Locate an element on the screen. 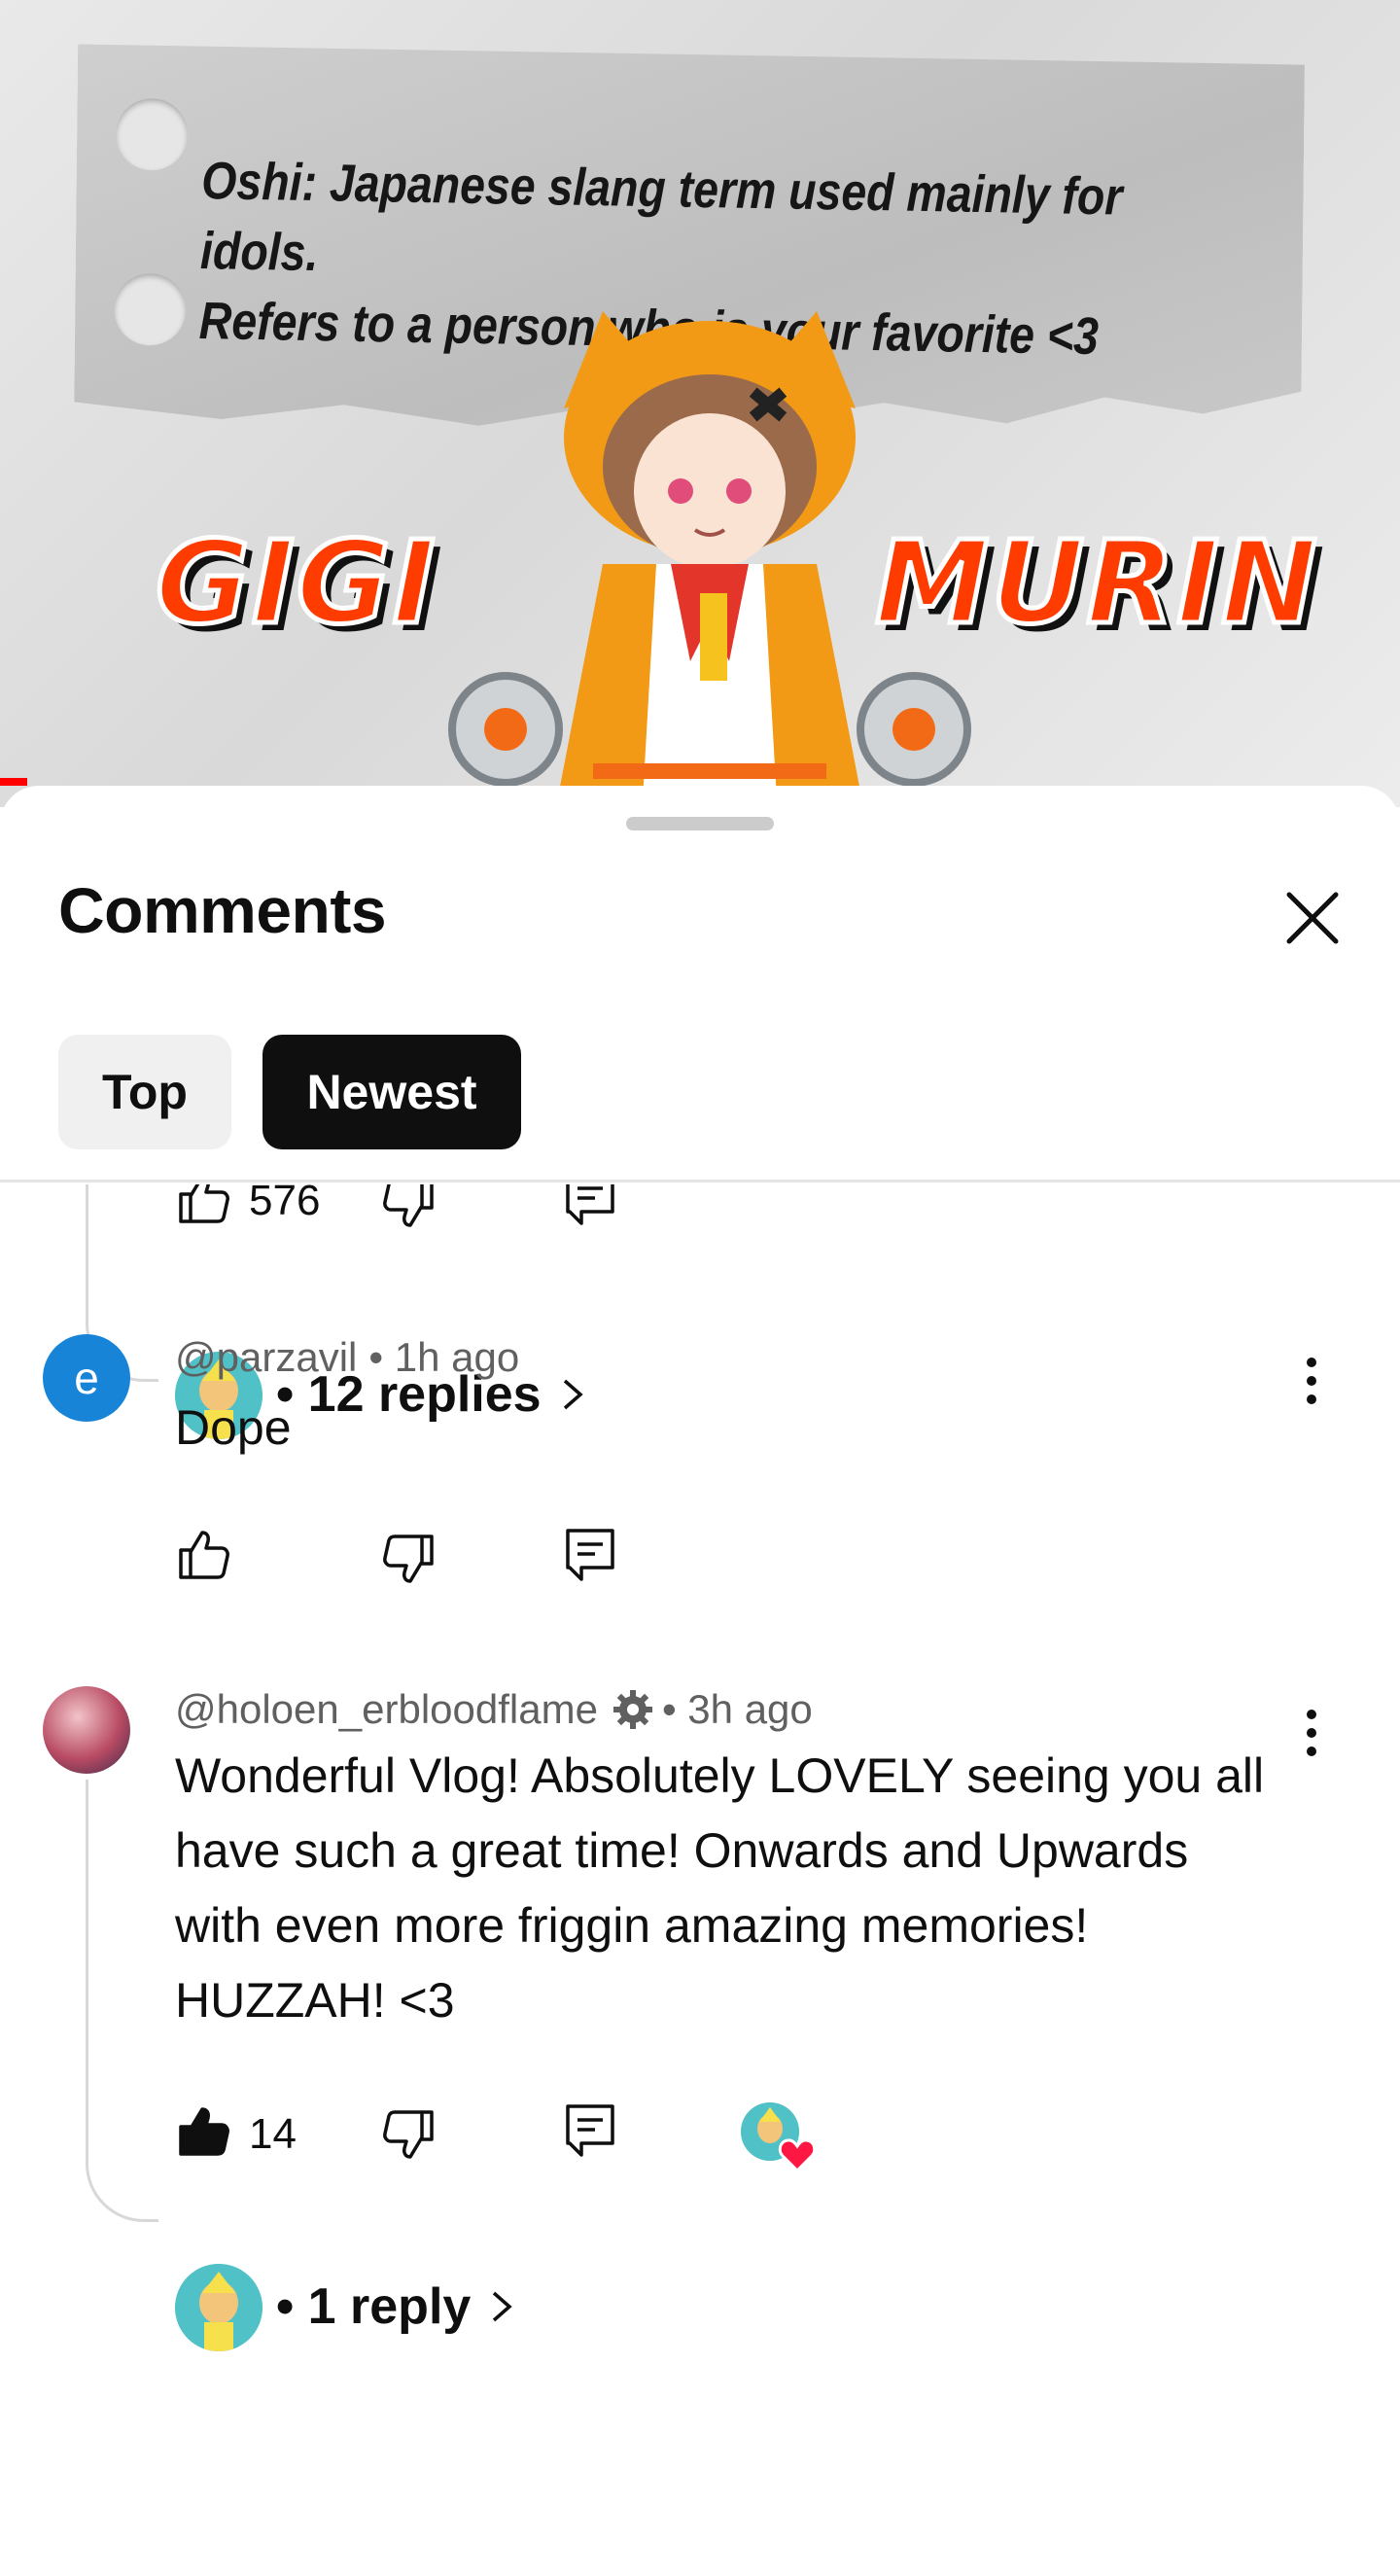 The image size is (1400, 2576). comment-meta: @holoen_erbloodflame • 3h ago is located at coordinates (494, 1709).